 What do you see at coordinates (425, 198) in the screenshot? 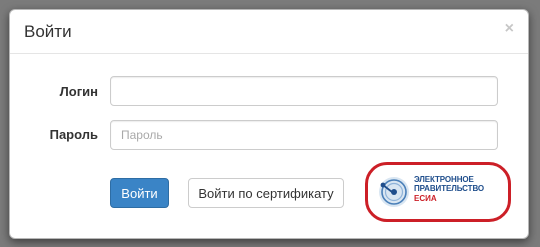
I see `esia-line-3: ЕСИА` at bounding box center [425, 198].